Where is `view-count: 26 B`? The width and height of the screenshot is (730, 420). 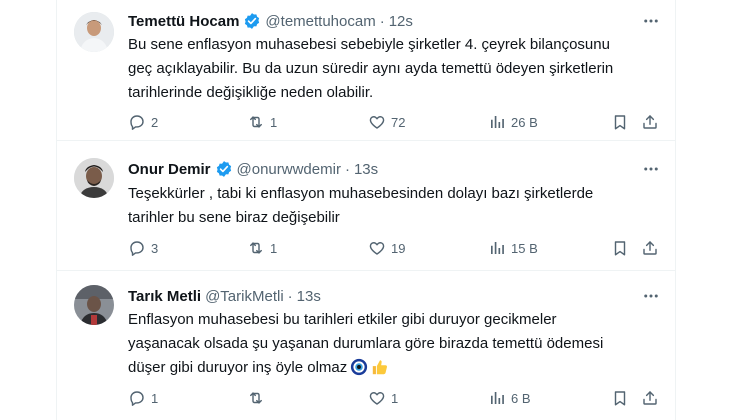
view-count: 26 B is located at coordinates (524, 122).